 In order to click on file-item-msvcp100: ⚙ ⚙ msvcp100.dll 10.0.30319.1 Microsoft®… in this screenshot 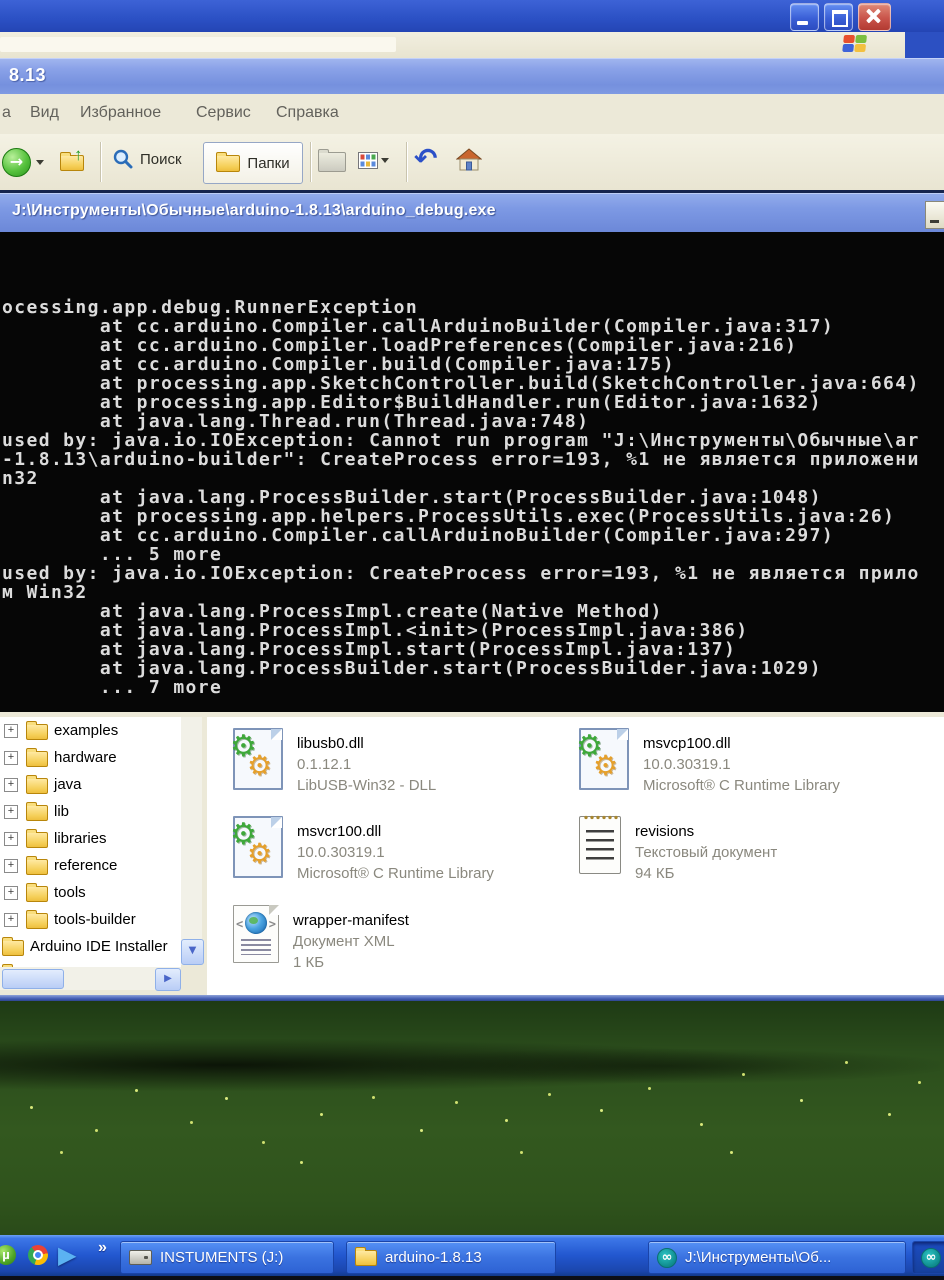, I will do `click(708, 762)`.